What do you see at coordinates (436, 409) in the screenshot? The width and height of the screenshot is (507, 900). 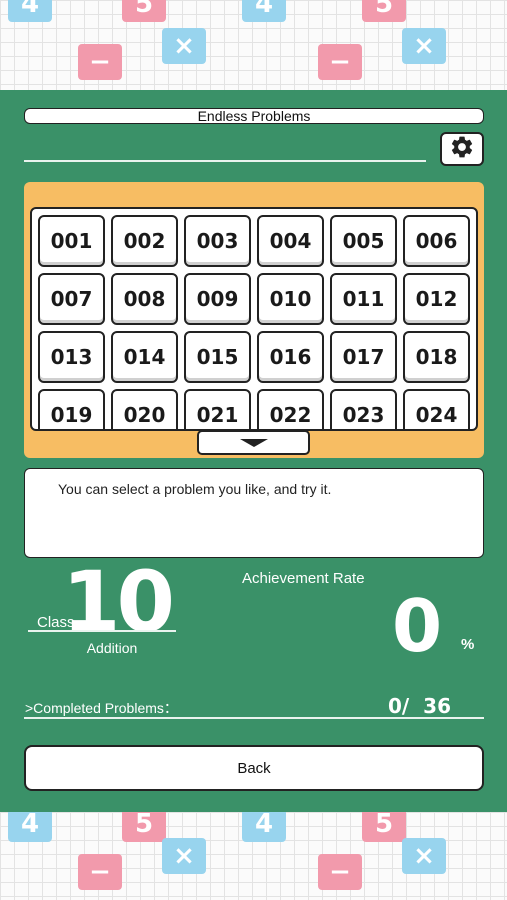 I see `problem-button: 024` at bounding box center [436, 409].